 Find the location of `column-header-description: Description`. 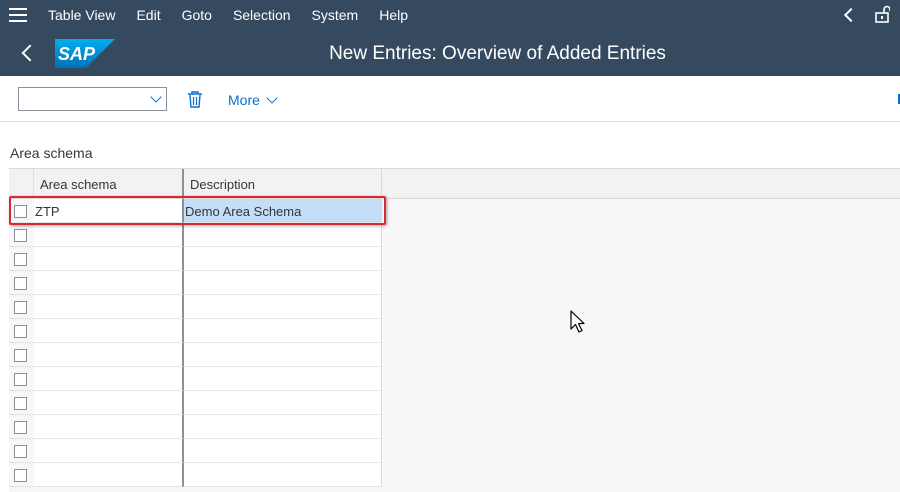

column-header-description: Description is located at coordinates (283, 184).